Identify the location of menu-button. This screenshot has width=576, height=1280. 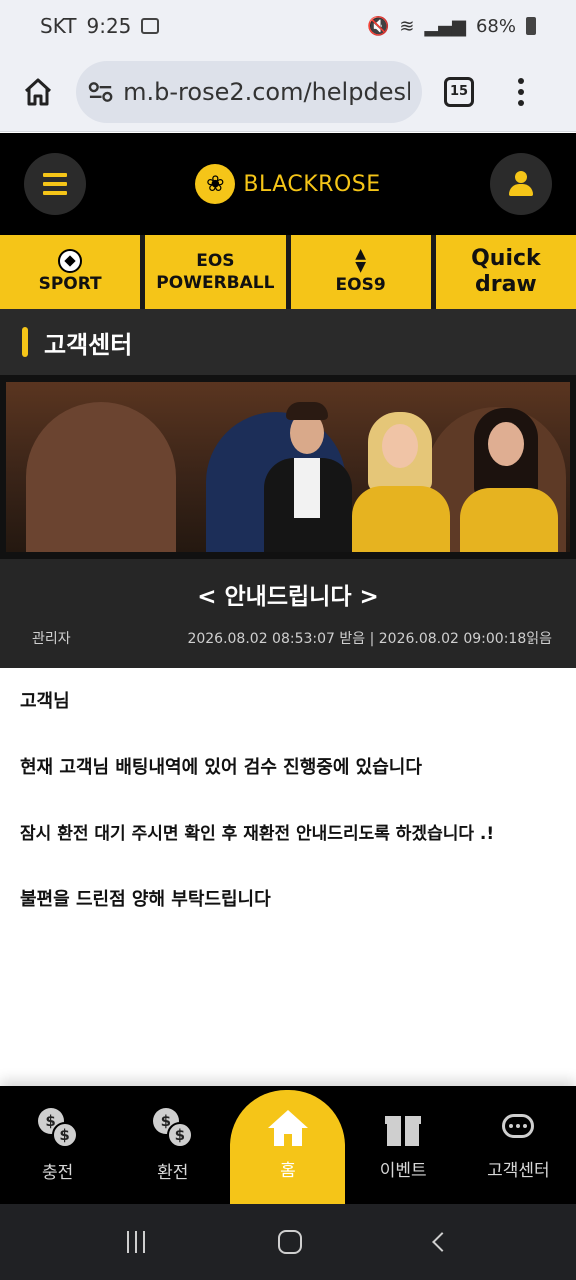
(55, 184).